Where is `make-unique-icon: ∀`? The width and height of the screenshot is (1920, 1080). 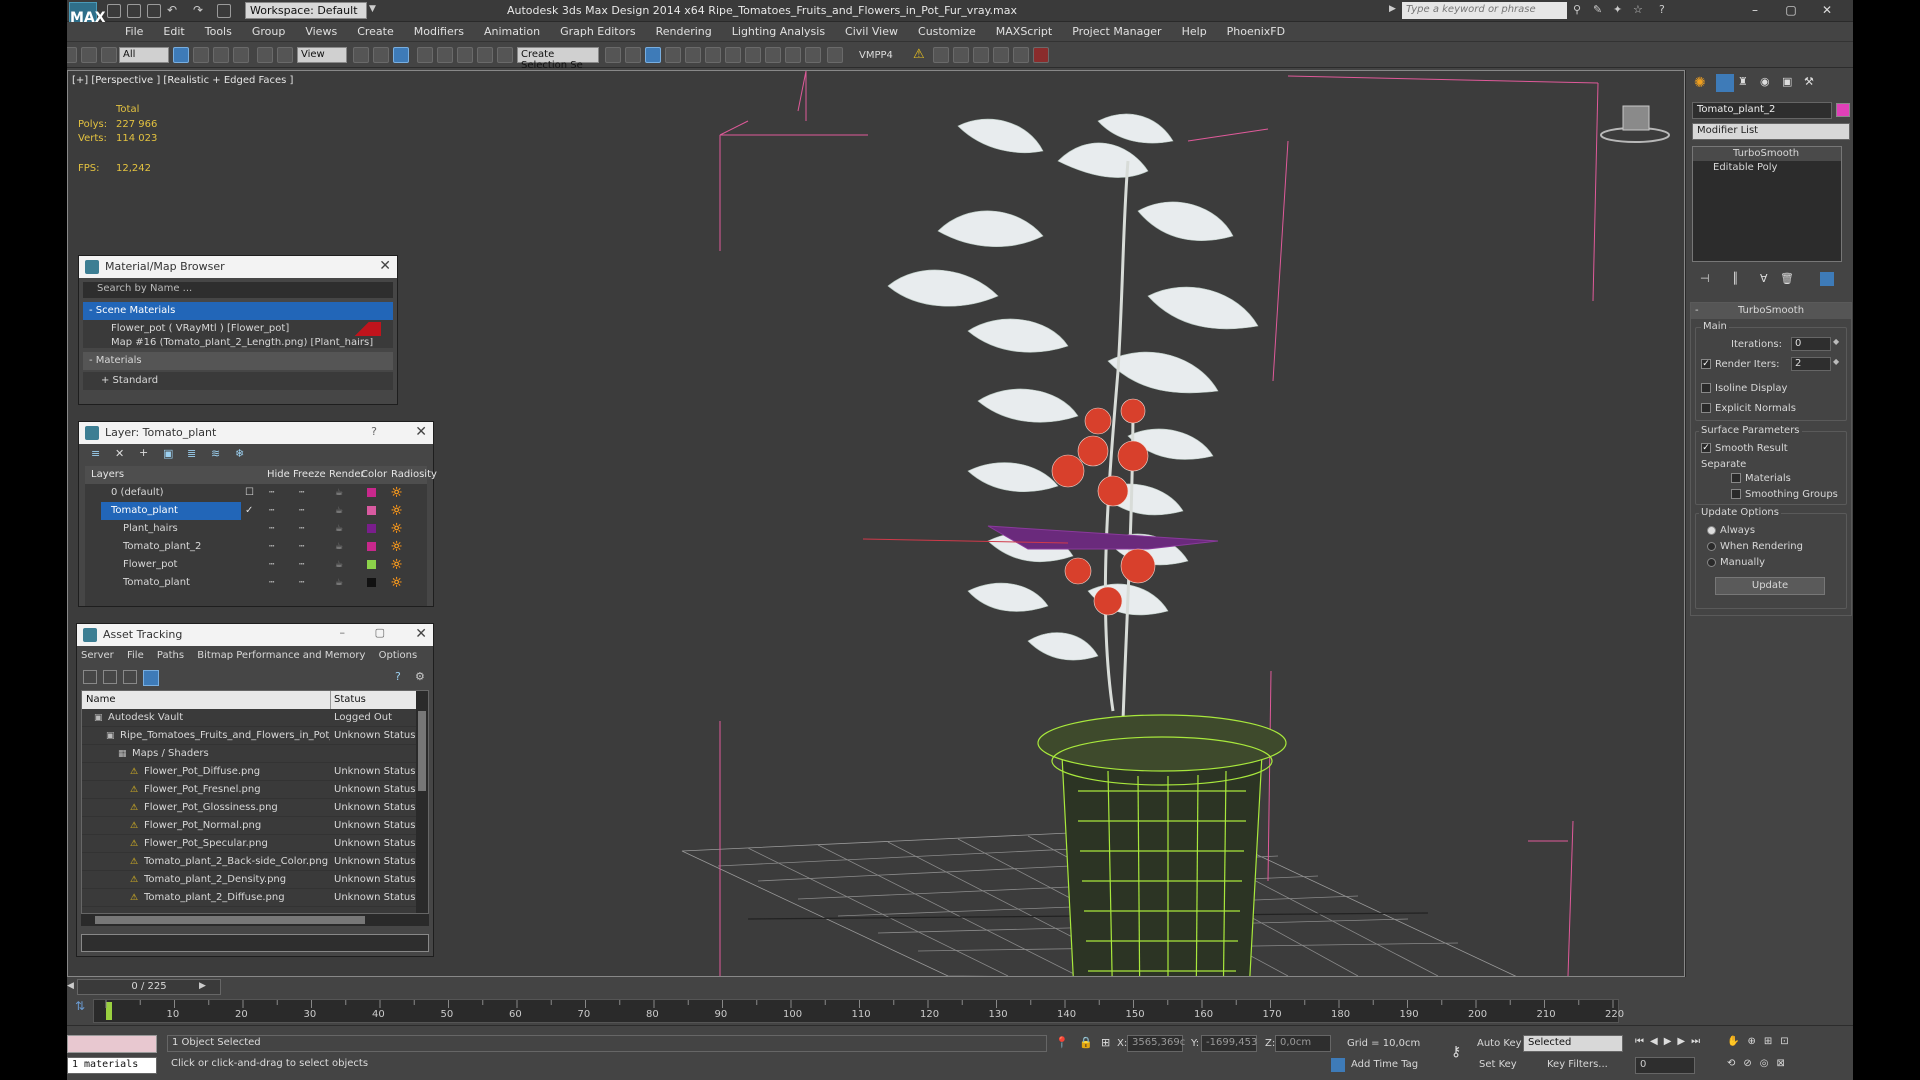
make-unique-icon: ∀ is located at coordinates (1764, 278).